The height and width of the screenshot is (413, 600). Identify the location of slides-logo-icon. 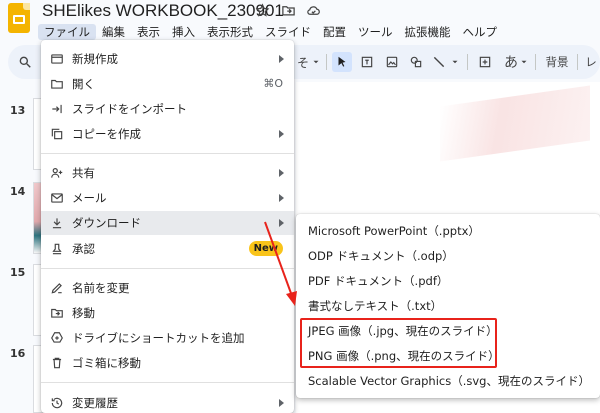
(19, 18).